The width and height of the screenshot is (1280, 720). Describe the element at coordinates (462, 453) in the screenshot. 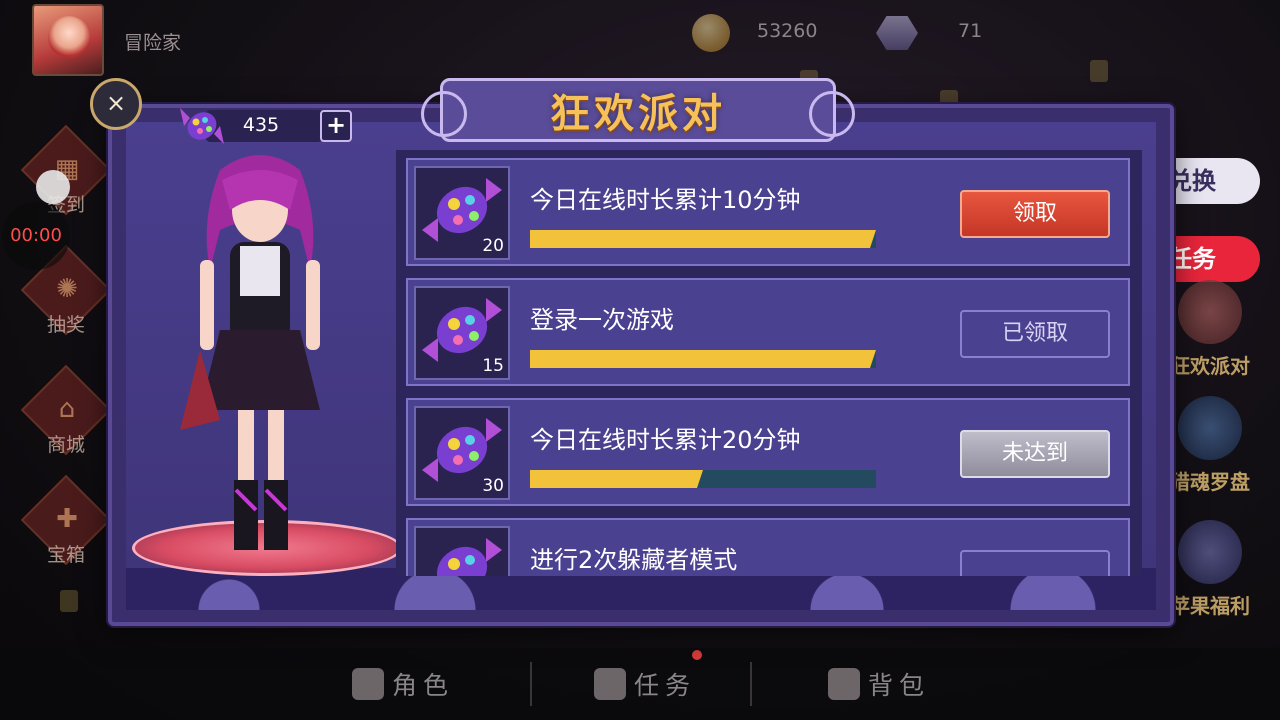

I see `reward-slot: 30` at that location.